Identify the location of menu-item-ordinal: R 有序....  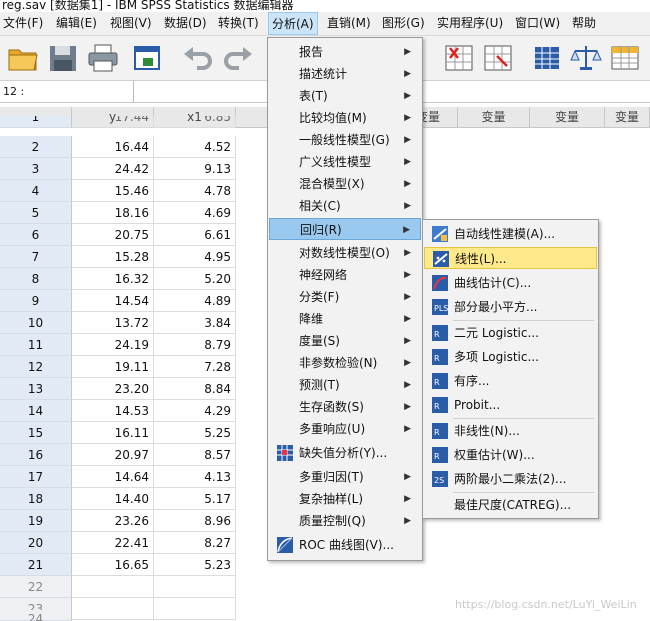
(510, 381).